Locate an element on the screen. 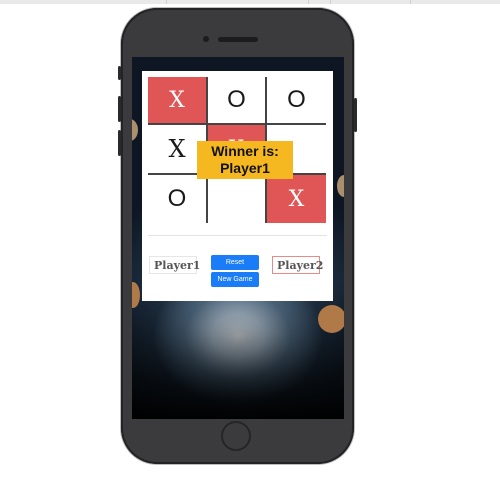 This screenshot has height=500, width=500. front-camera is located at coordinates (206, 39).